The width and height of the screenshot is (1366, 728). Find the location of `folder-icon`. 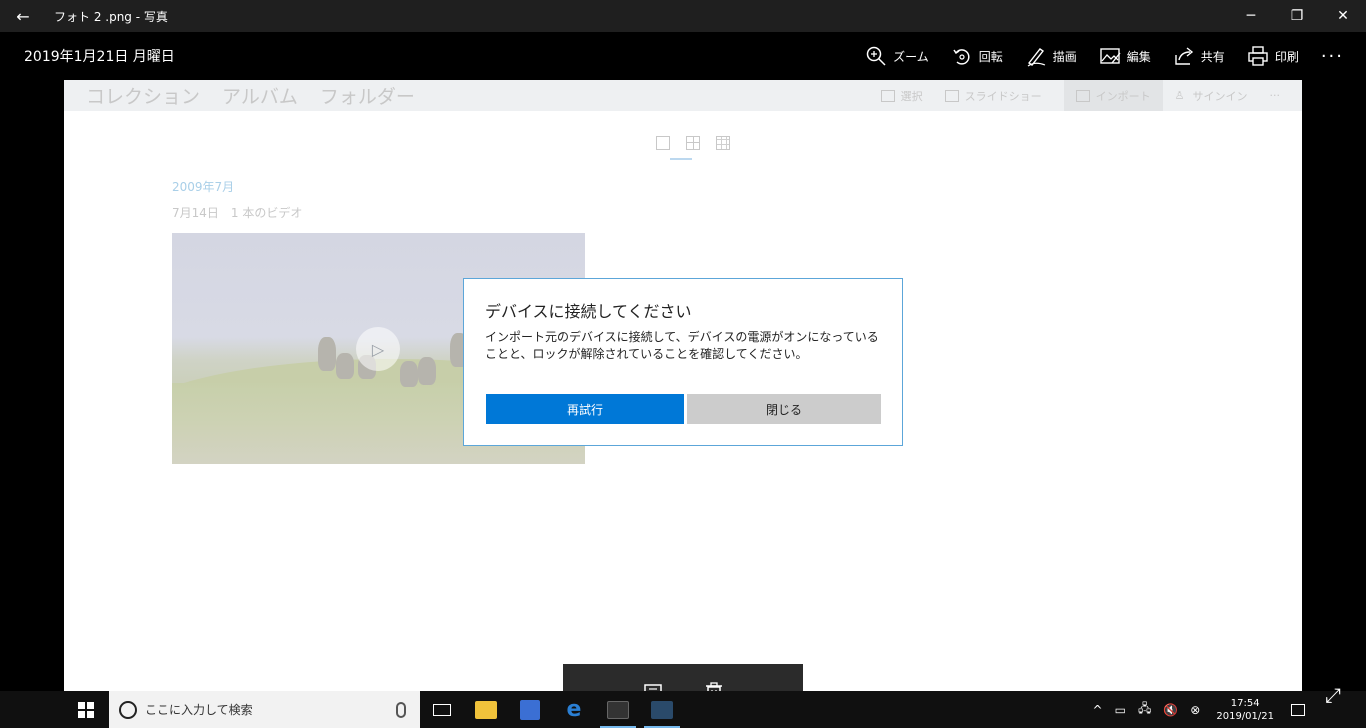

folder-icon is located at coordinates (486, 709).